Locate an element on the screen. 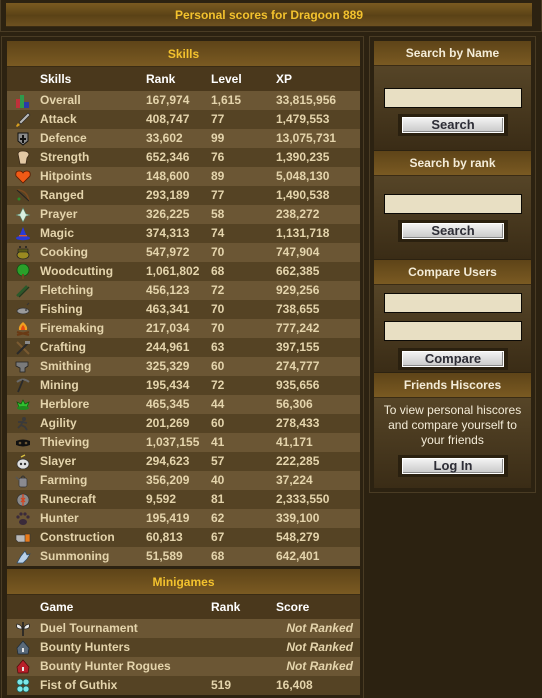 The height and width of the screenshot is (698, 542). skill-xp: 548,279 is located at coordinates (298, 537).